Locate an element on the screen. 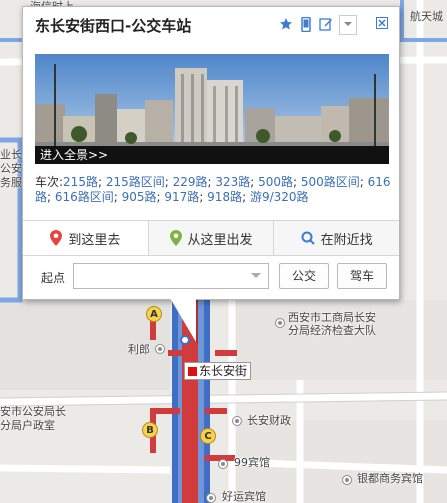 Image resolution: width=447 pixels, height=503 pixels. map-label: 安市公安局长 is located at coordinates (33, 411).